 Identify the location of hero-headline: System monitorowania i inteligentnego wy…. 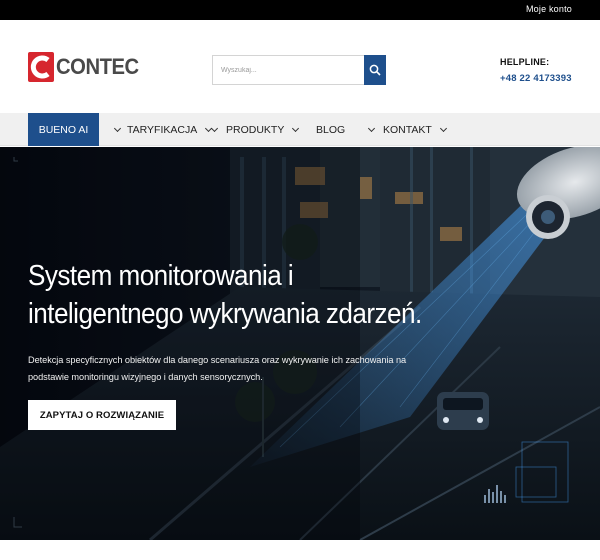
(225, 295).